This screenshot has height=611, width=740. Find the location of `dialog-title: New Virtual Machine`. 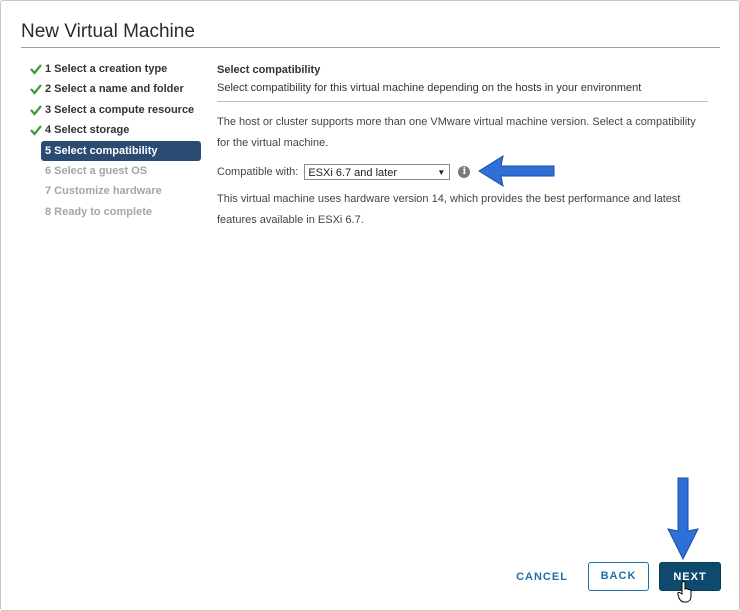

dialog-title: New Virtual Machine is located at coordinates (108, 31).